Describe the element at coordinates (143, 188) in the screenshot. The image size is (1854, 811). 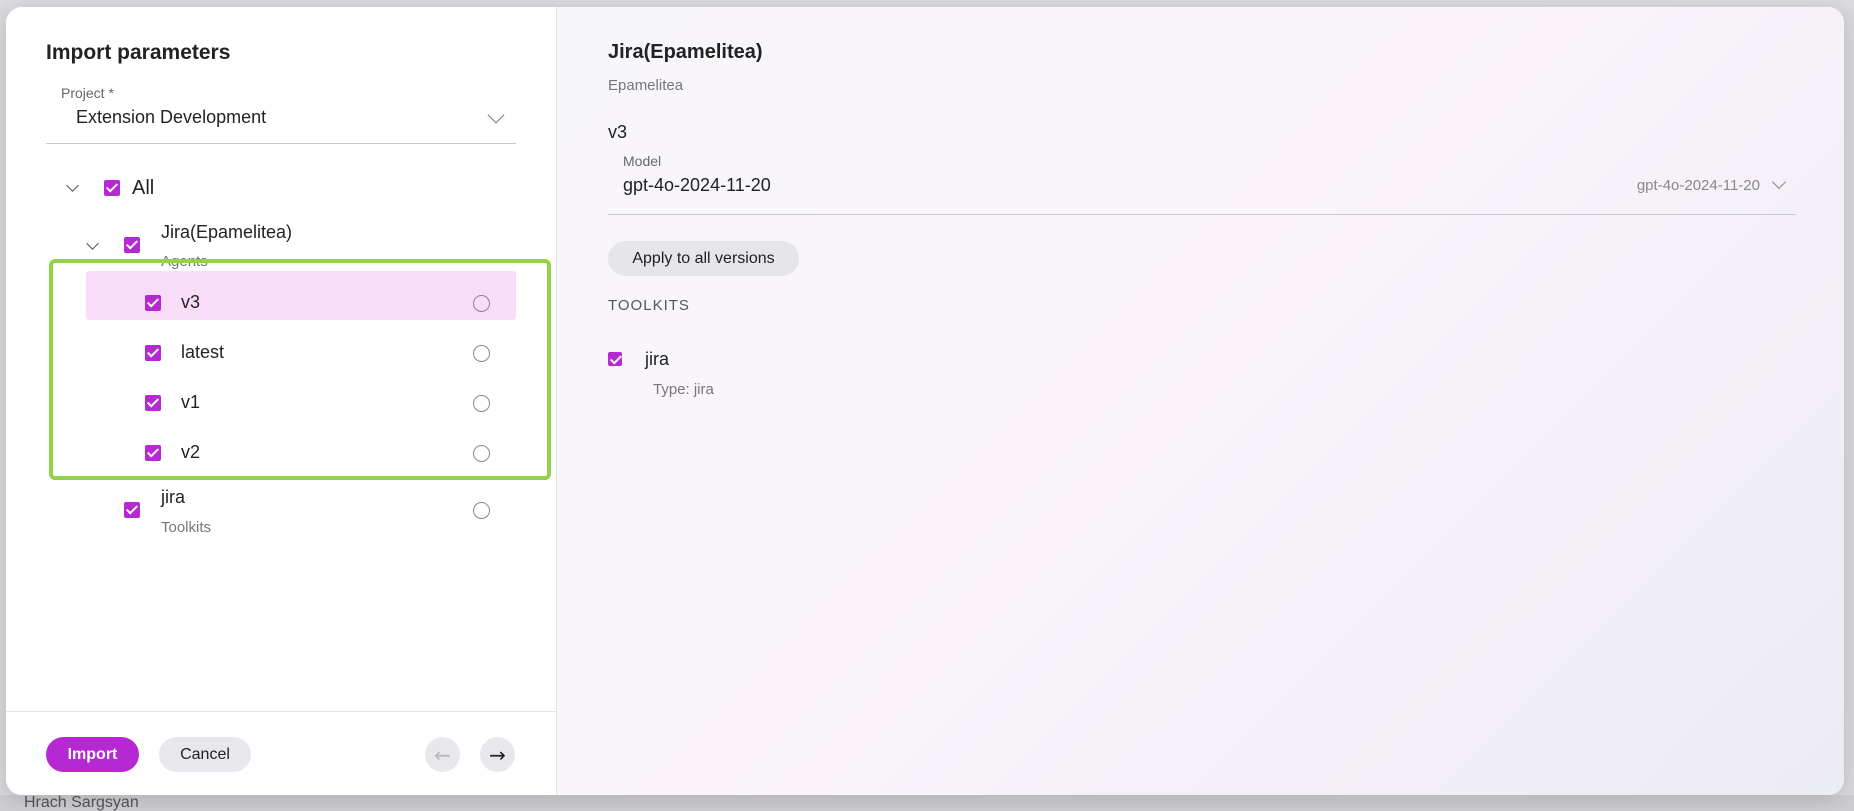
I see `all-label: All` at that location.